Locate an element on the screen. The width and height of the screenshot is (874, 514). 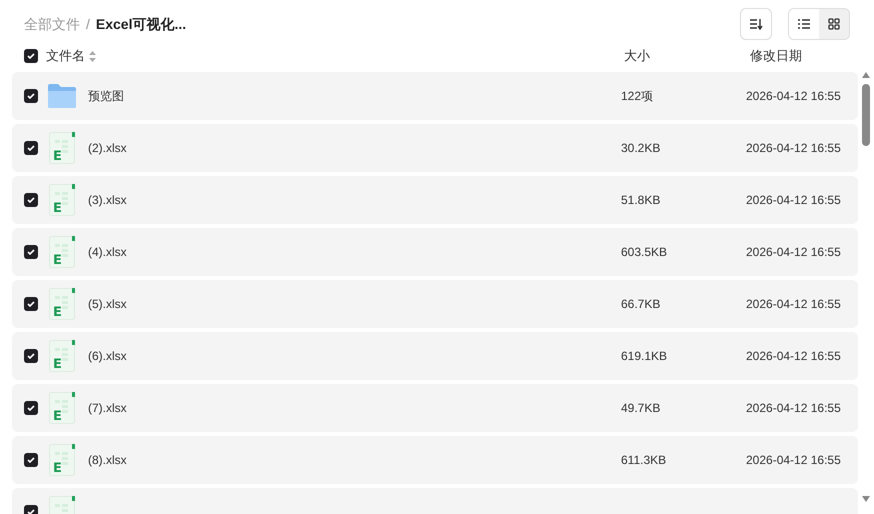
file-name: (3).xlsx is located at coordinates (107, 200).